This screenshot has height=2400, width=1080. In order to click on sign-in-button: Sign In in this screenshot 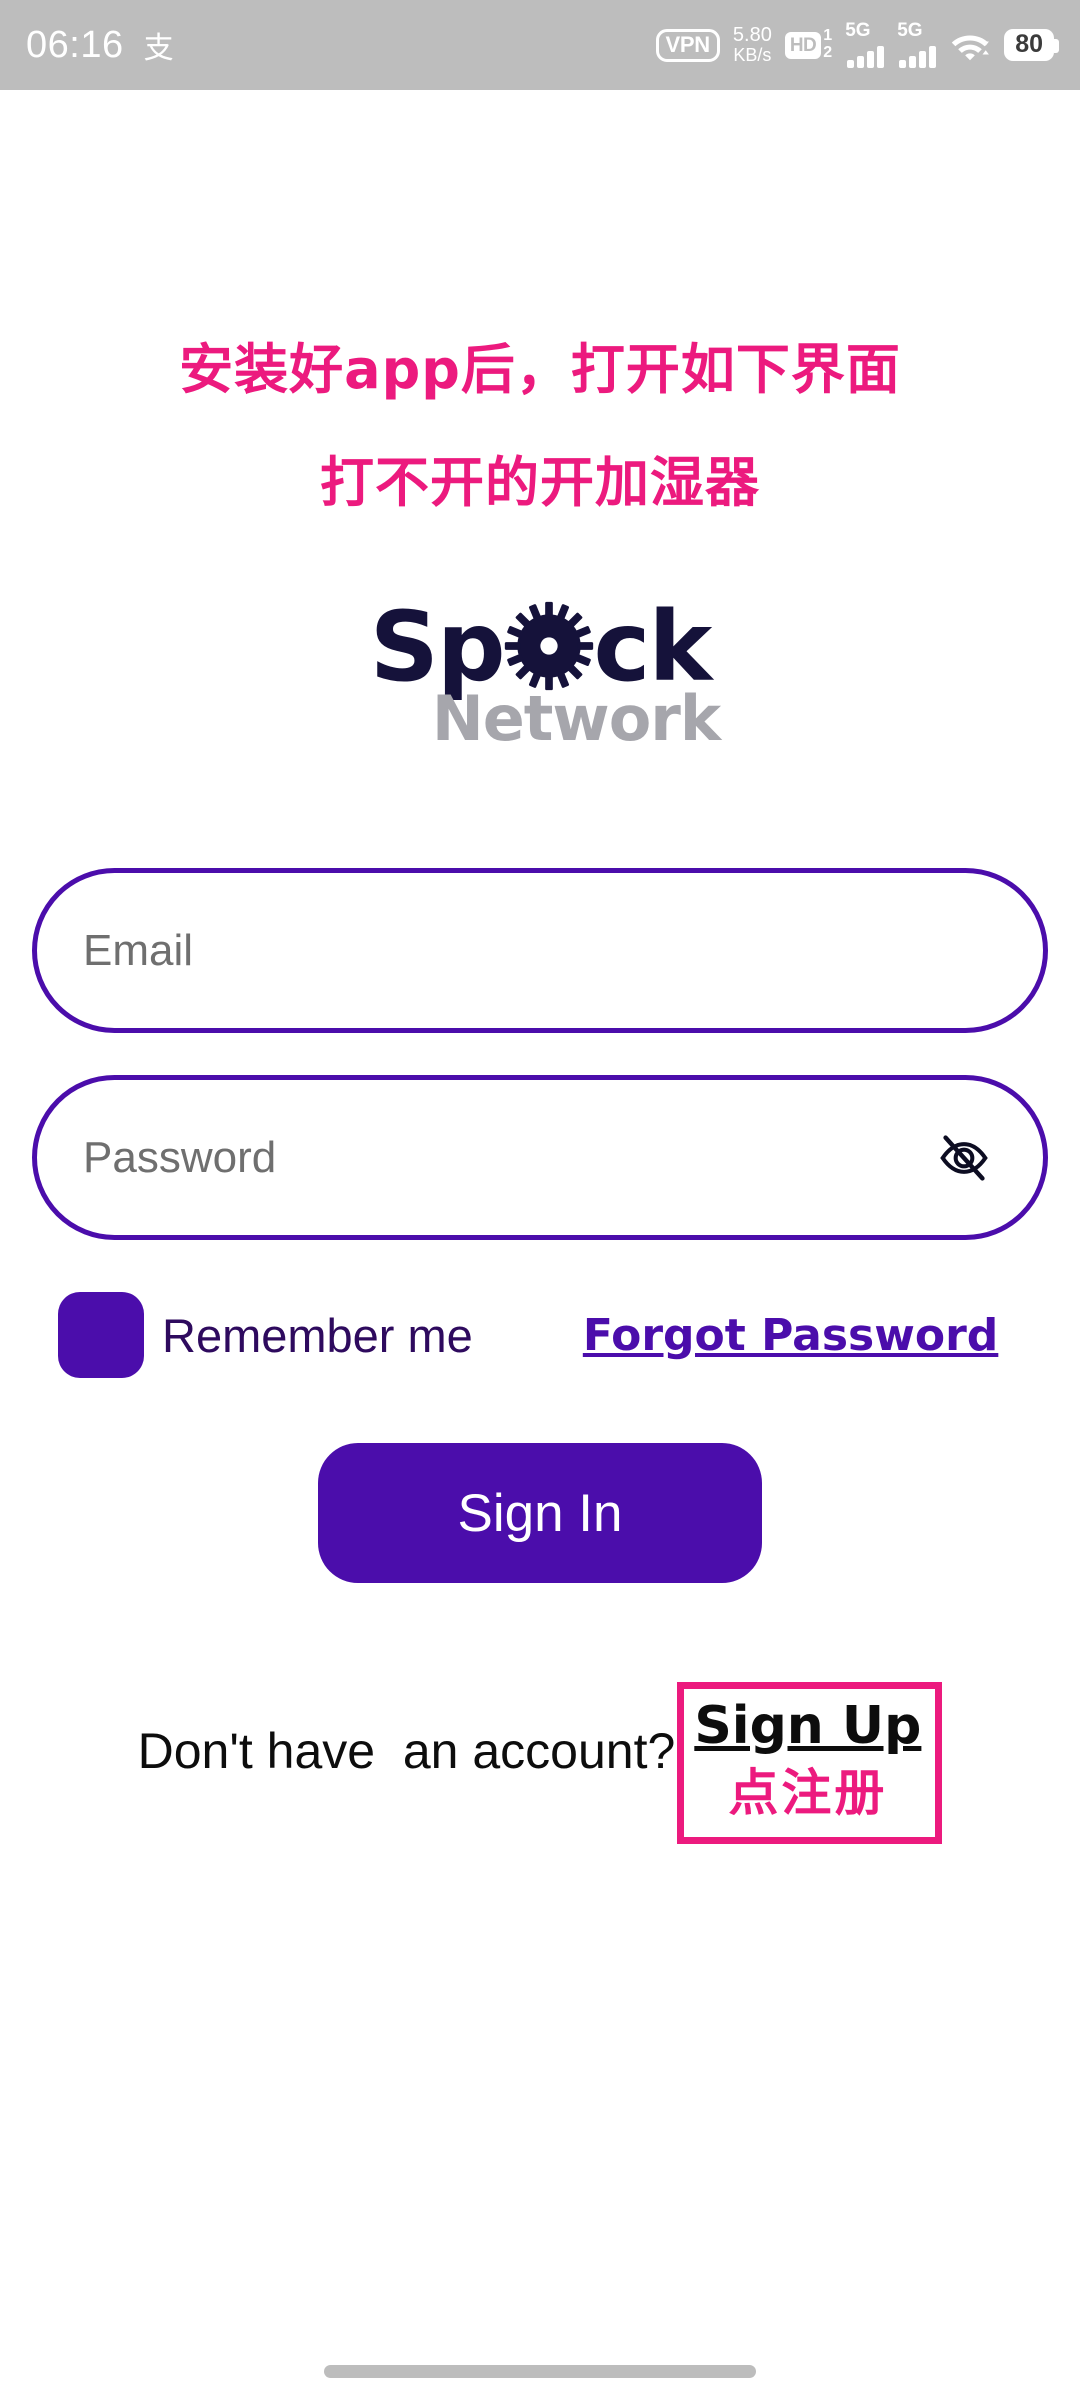, I will do `click(540, 1513)`.